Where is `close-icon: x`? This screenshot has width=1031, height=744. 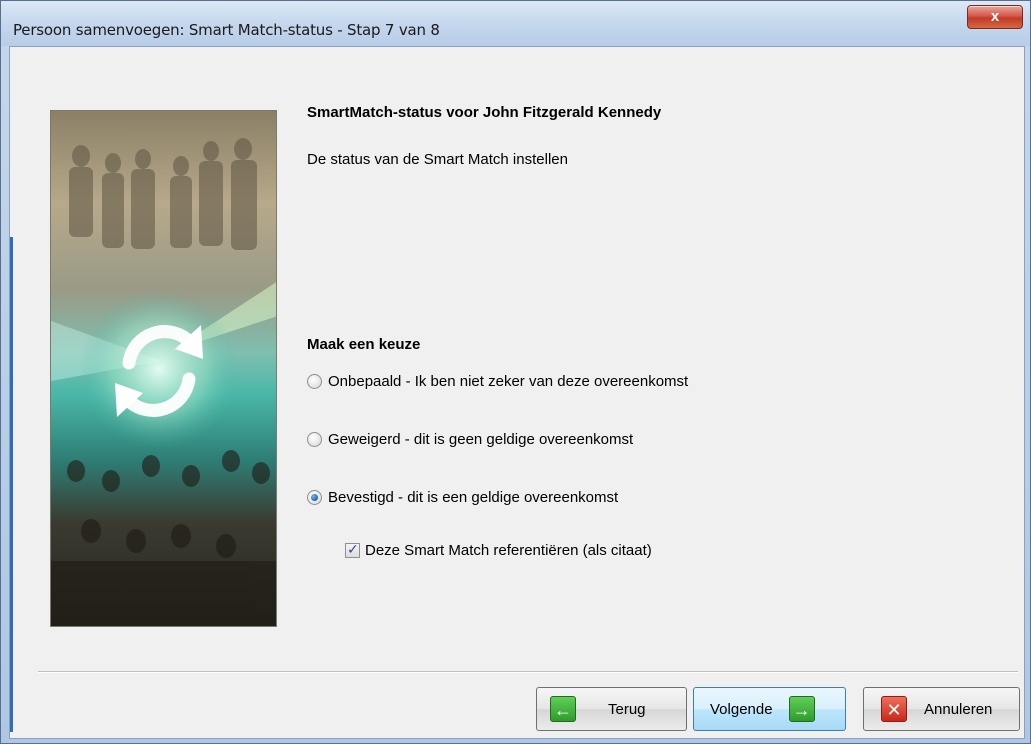 close-icon: x is located at coordinates (995, 16).